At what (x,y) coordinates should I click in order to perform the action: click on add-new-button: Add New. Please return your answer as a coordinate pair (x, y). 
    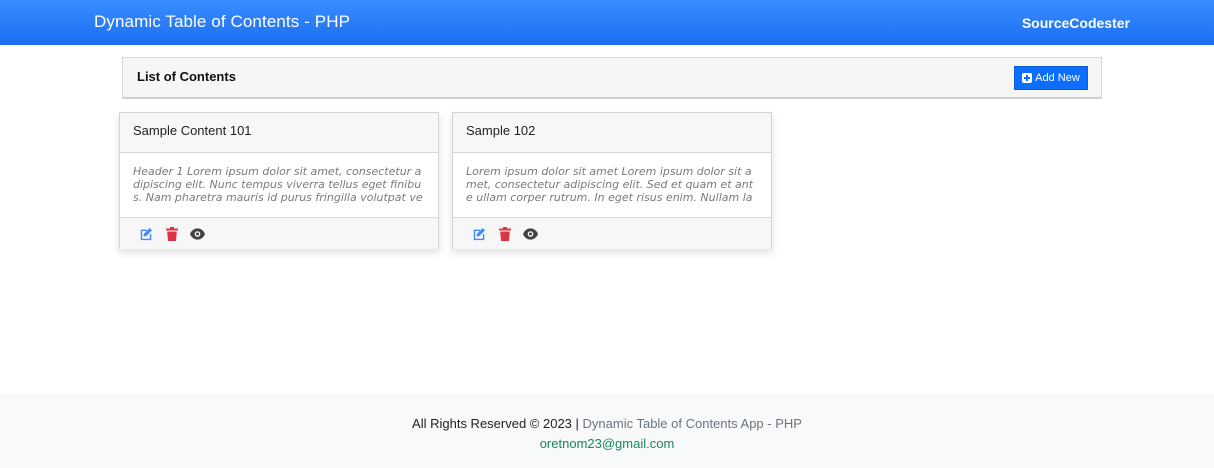
    Looking at the image, I should click on (1051, 78).